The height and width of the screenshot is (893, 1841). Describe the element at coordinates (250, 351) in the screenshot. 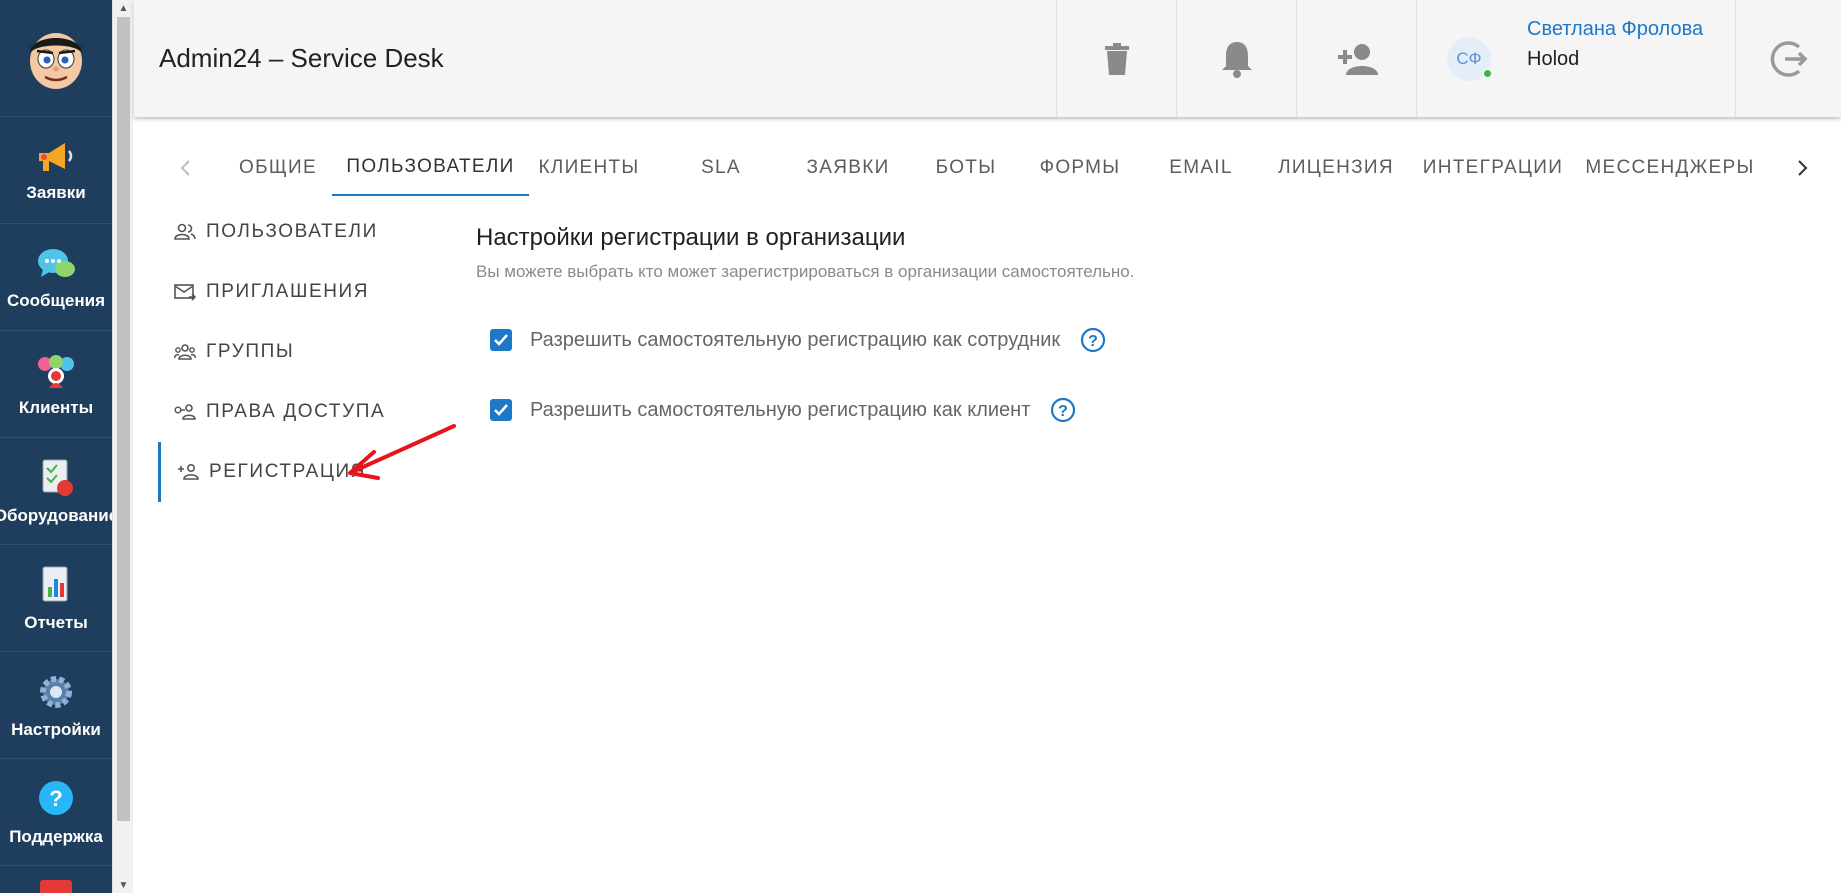

I see `subnav-label: ГРУППЫ` at that location.